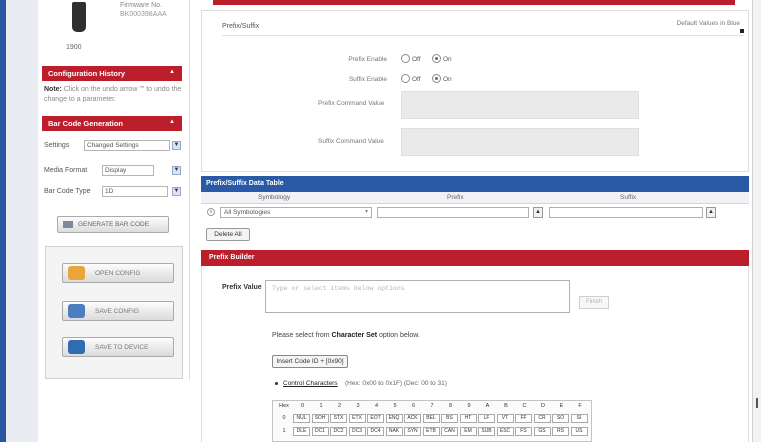  What do you see at coordinates (405, 78) in the screenshot?
I see `suffix-off-radio` at bounding box center [405, 78].